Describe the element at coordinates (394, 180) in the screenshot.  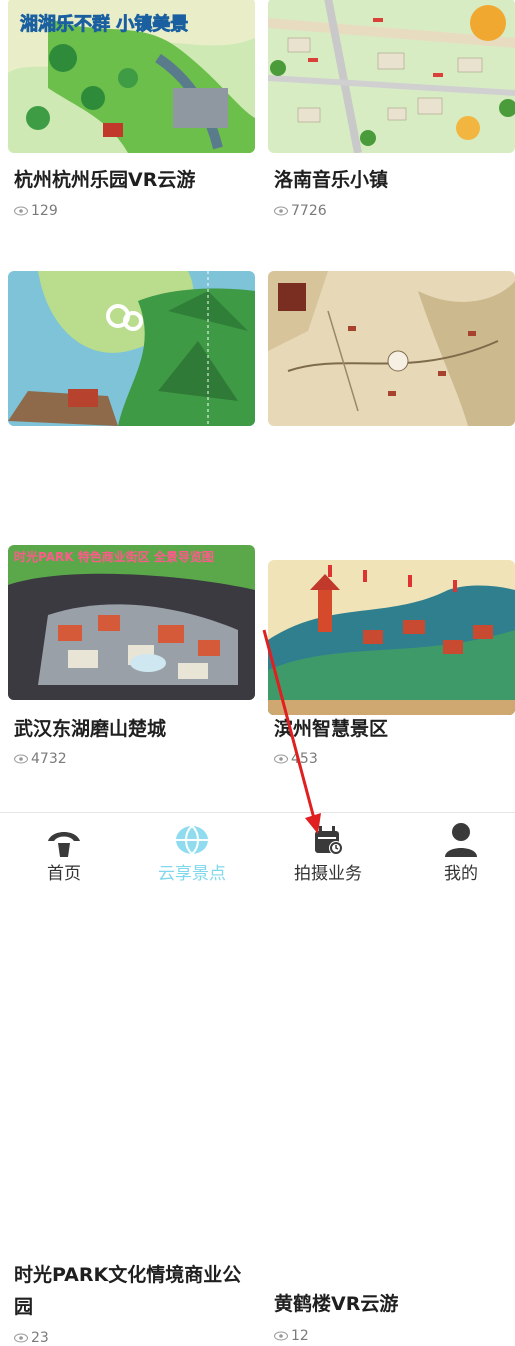
I see `card-title: 洛南音乐小镇` at that location.